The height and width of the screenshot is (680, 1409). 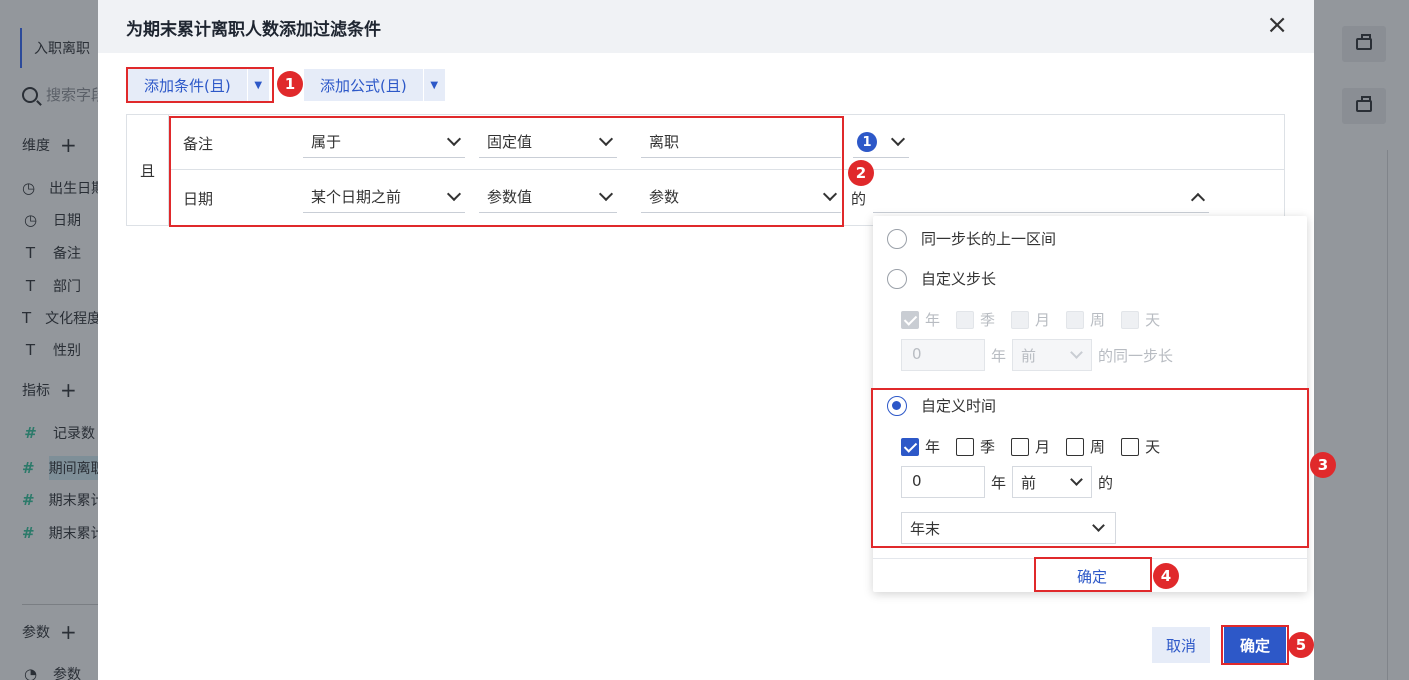 I want to click on dimension-item: ◷出生日期, so click(x=60, y=188).